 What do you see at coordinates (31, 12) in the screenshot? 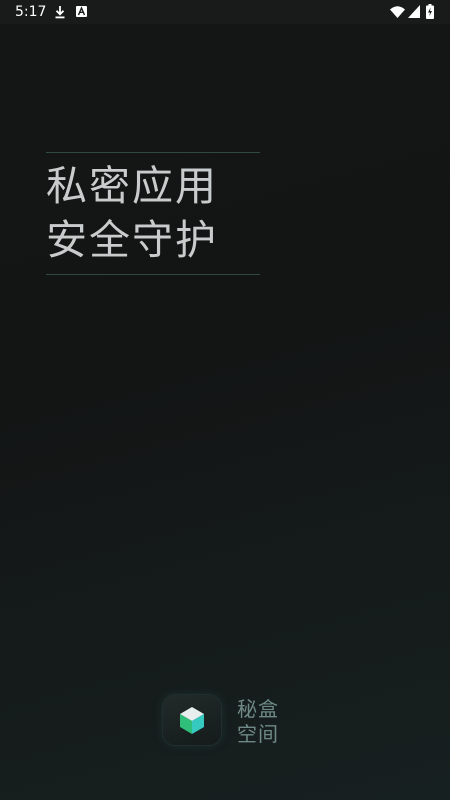
I see `status-time: 5:17` at bounding box center [31, 12].